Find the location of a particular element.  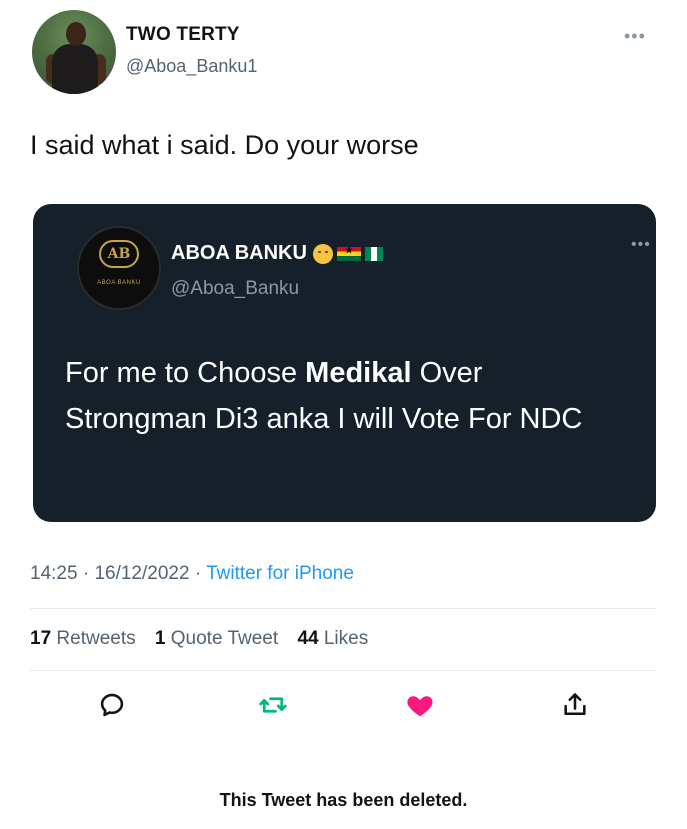

tweet-stats: 17 Retweets 1 Quote Tweet 44 Likes is located at coordinates (199, 639).